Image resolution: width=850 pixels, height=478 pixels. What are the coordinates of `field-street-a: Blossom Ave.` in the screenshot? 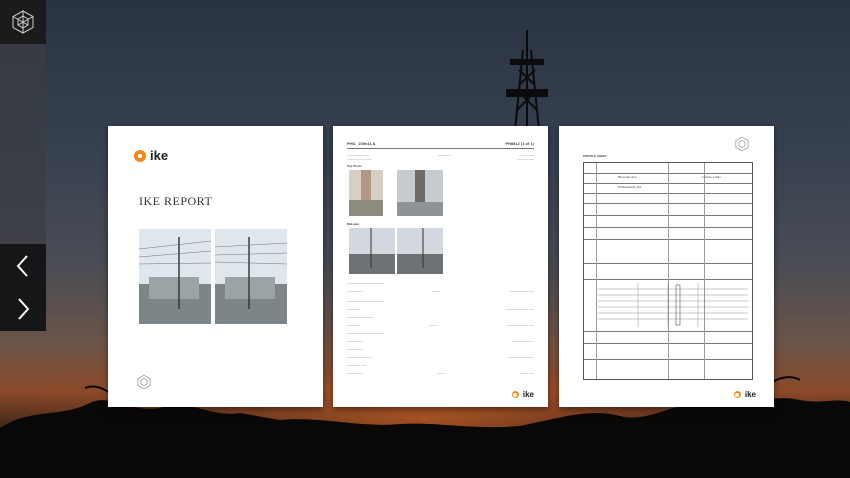 It's located at (628, 177).